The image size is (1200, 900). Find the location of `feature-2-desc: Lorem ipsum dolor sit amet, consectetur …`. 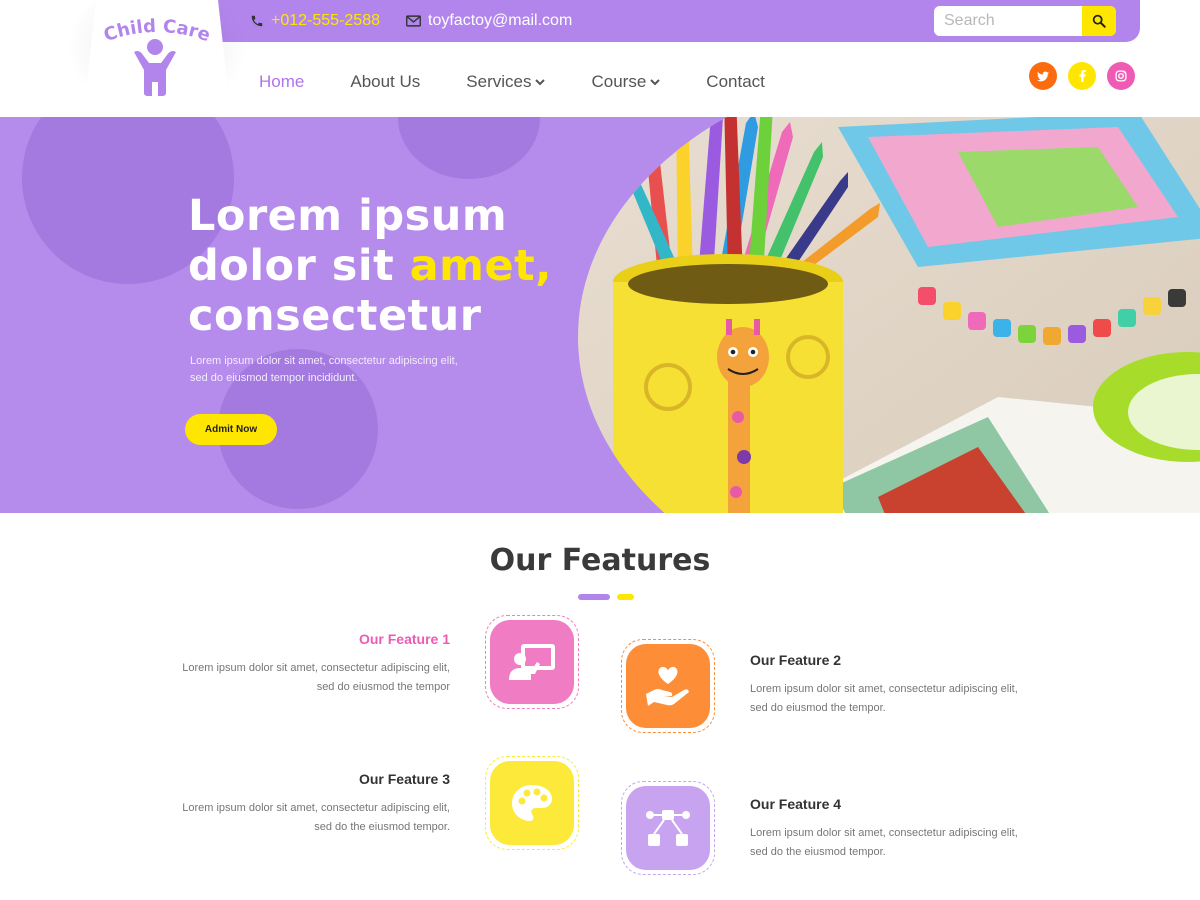

feature-2-desc: Lorem ipsum dolor sit amet, consectetur … is located at coordinates (884, 698).